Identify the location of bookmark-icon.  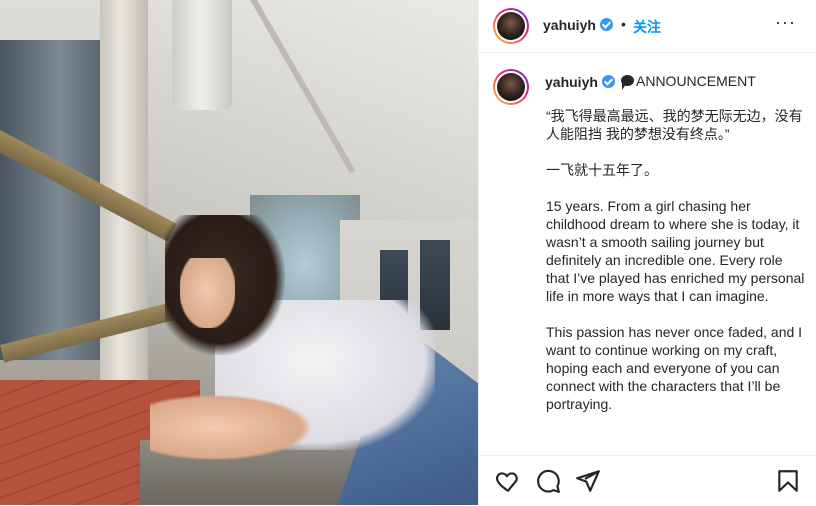
(788, 481).